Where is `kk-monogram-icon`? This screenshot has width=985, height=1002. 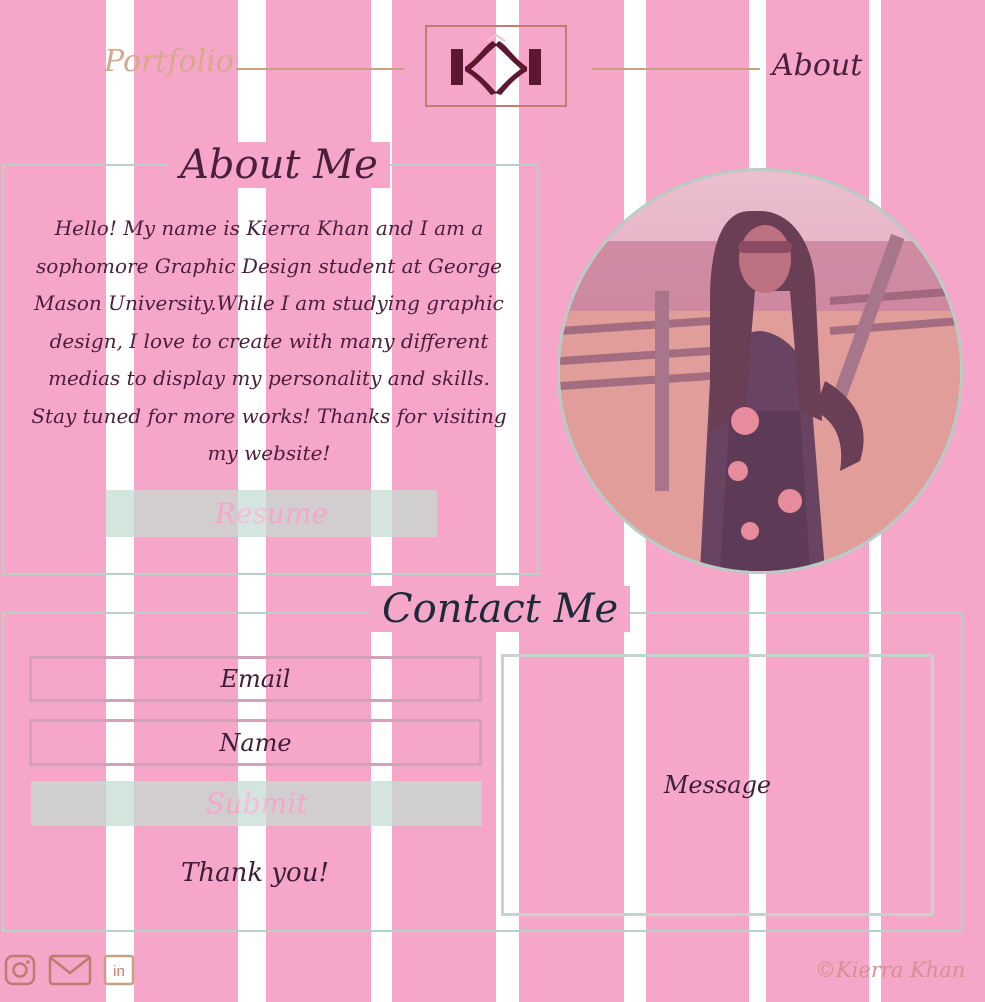 kk-monogram-icon is located at coordinates (496, 64).